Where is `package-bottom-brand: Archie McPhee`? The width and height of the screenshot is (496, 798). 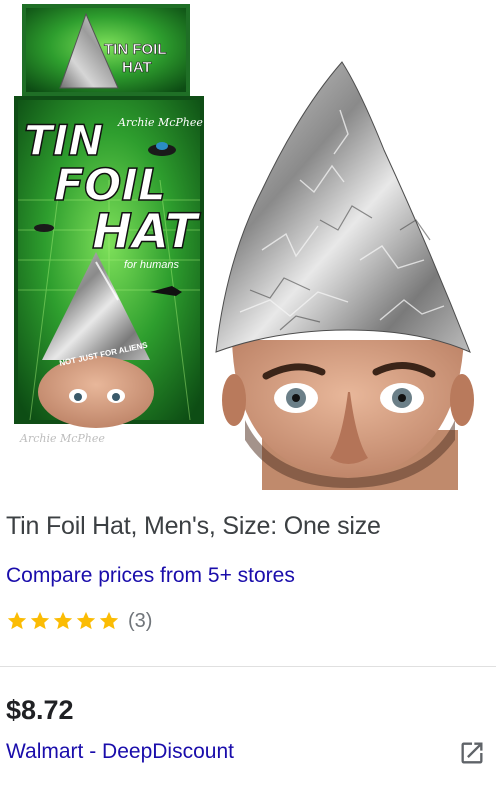
package-bottom-brand: Archie McPhee is located at coordinates (62, 438).